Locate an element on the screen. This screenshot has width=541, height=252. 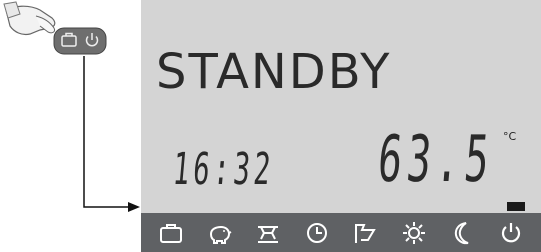
legionella-icon is located at coordinates (268, 233).